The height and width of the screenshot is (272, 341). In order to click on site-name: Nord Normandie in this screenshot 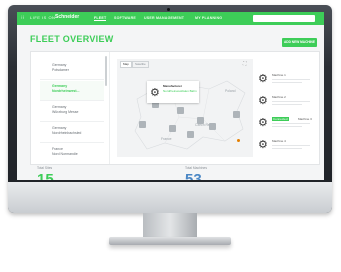, I will do `click(65, 154)`.